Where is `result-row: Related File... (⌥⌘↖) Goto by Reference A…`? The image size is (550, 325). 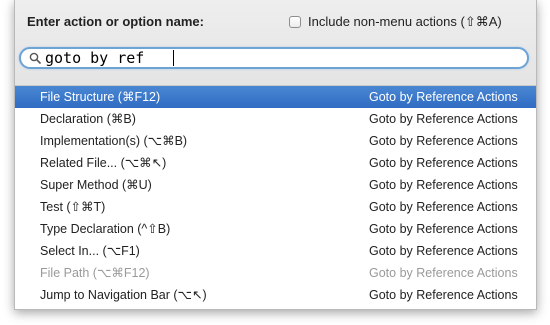 result-row: Related File... (⌥⌘↖) Goto by Reference A… is located at coordinates (275, 163).